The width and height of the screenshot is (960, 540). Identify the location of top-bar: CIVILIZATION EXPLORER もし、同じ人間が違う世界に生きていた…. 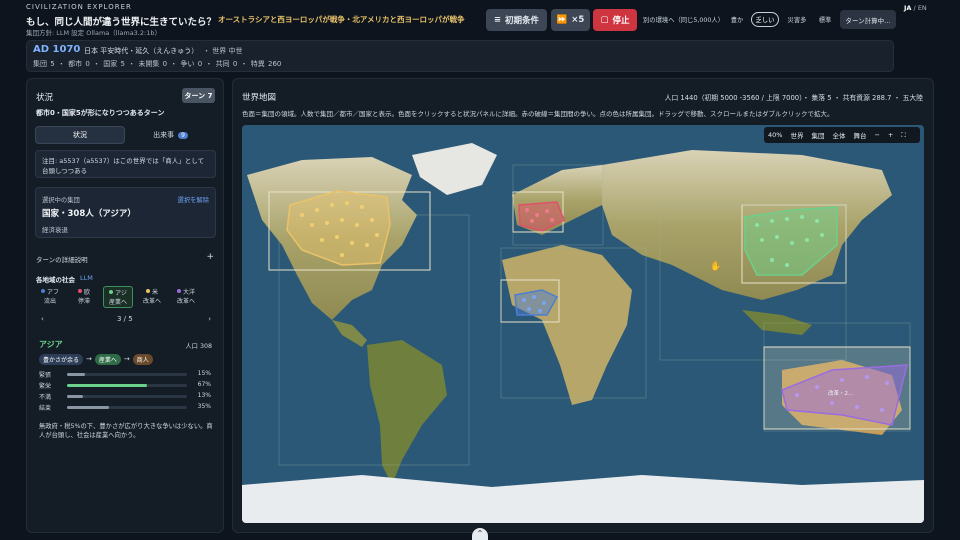
(480, 19).